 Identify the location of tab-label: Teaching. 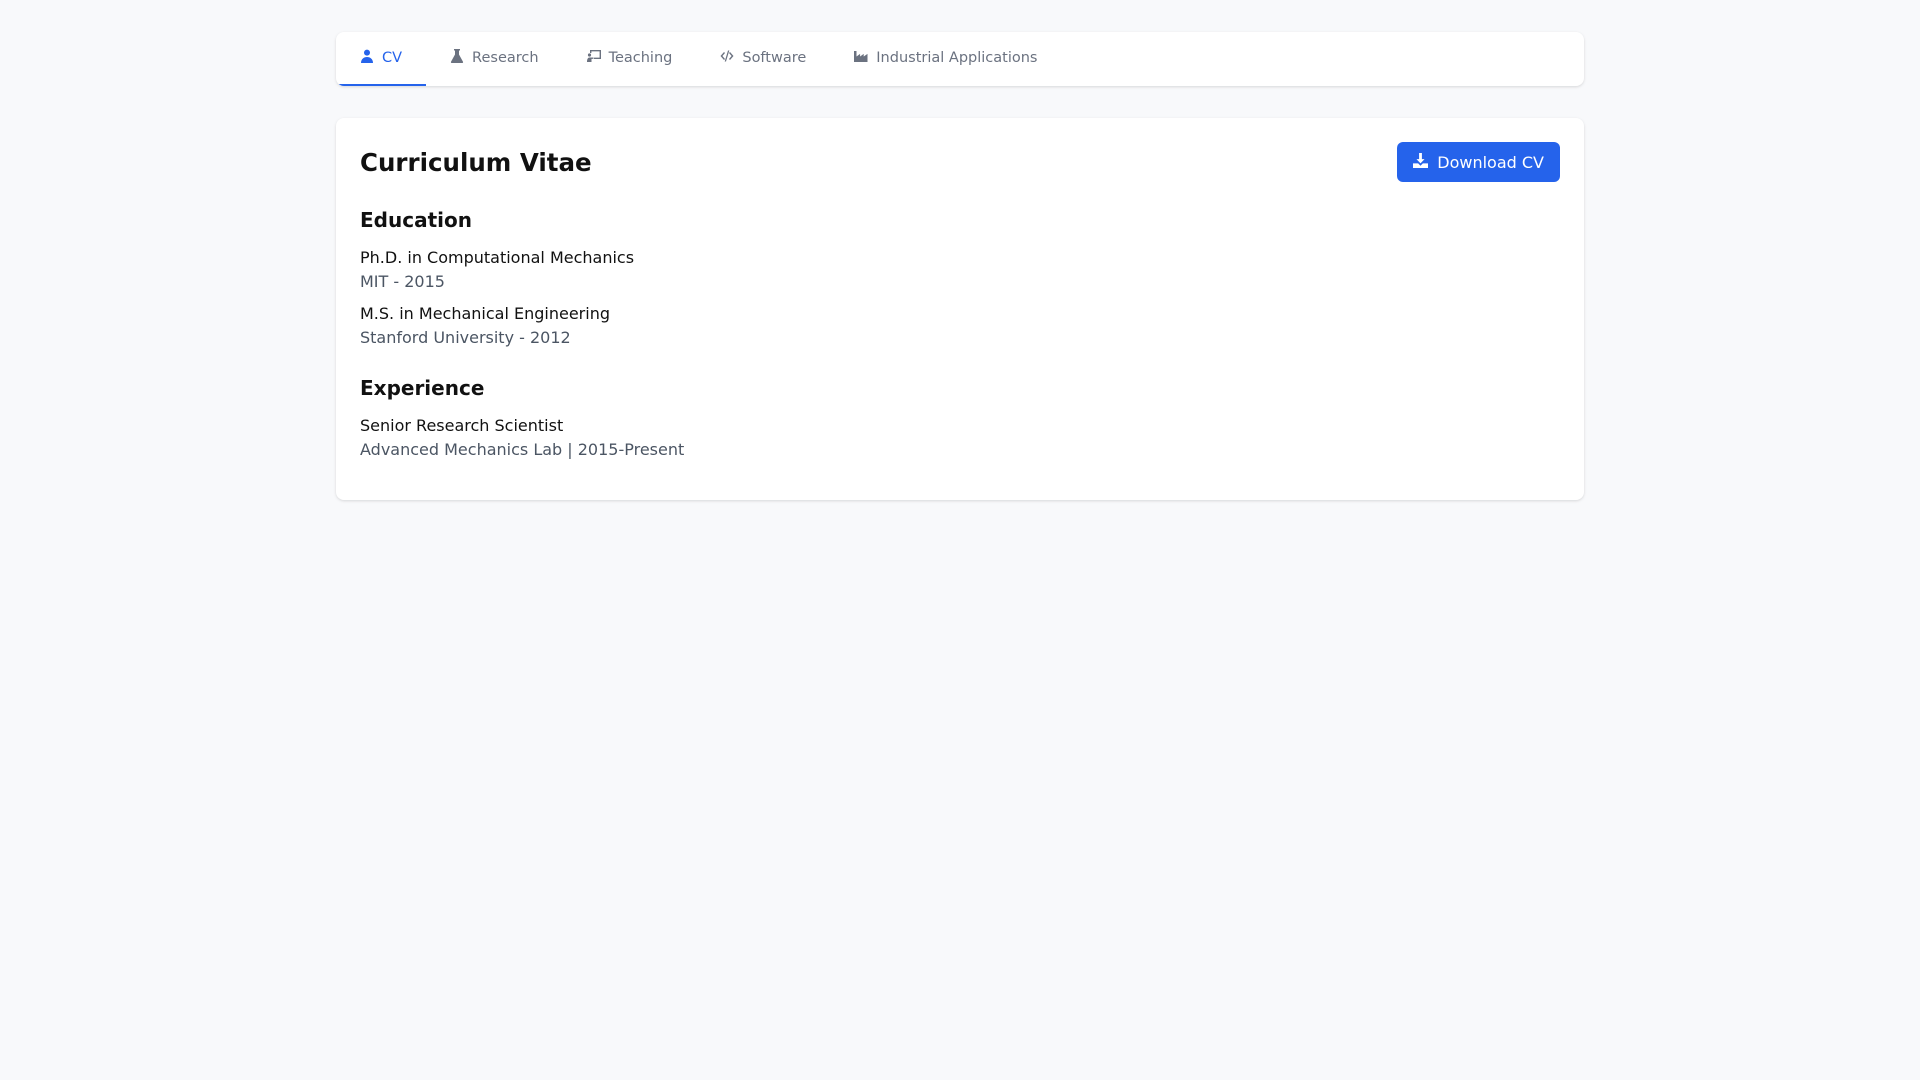
(640, 58).